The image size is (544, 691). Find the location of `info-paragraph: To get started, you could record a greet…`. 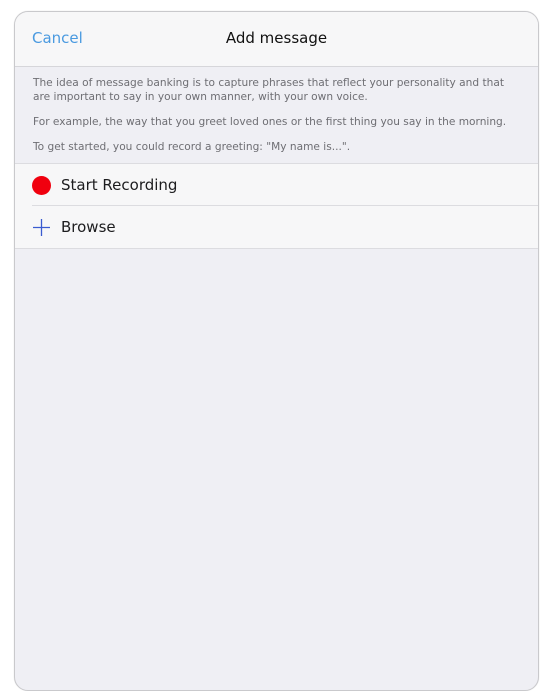

info-paragraph: To get started, you could record a greet… is located at coordinates (192, 147).